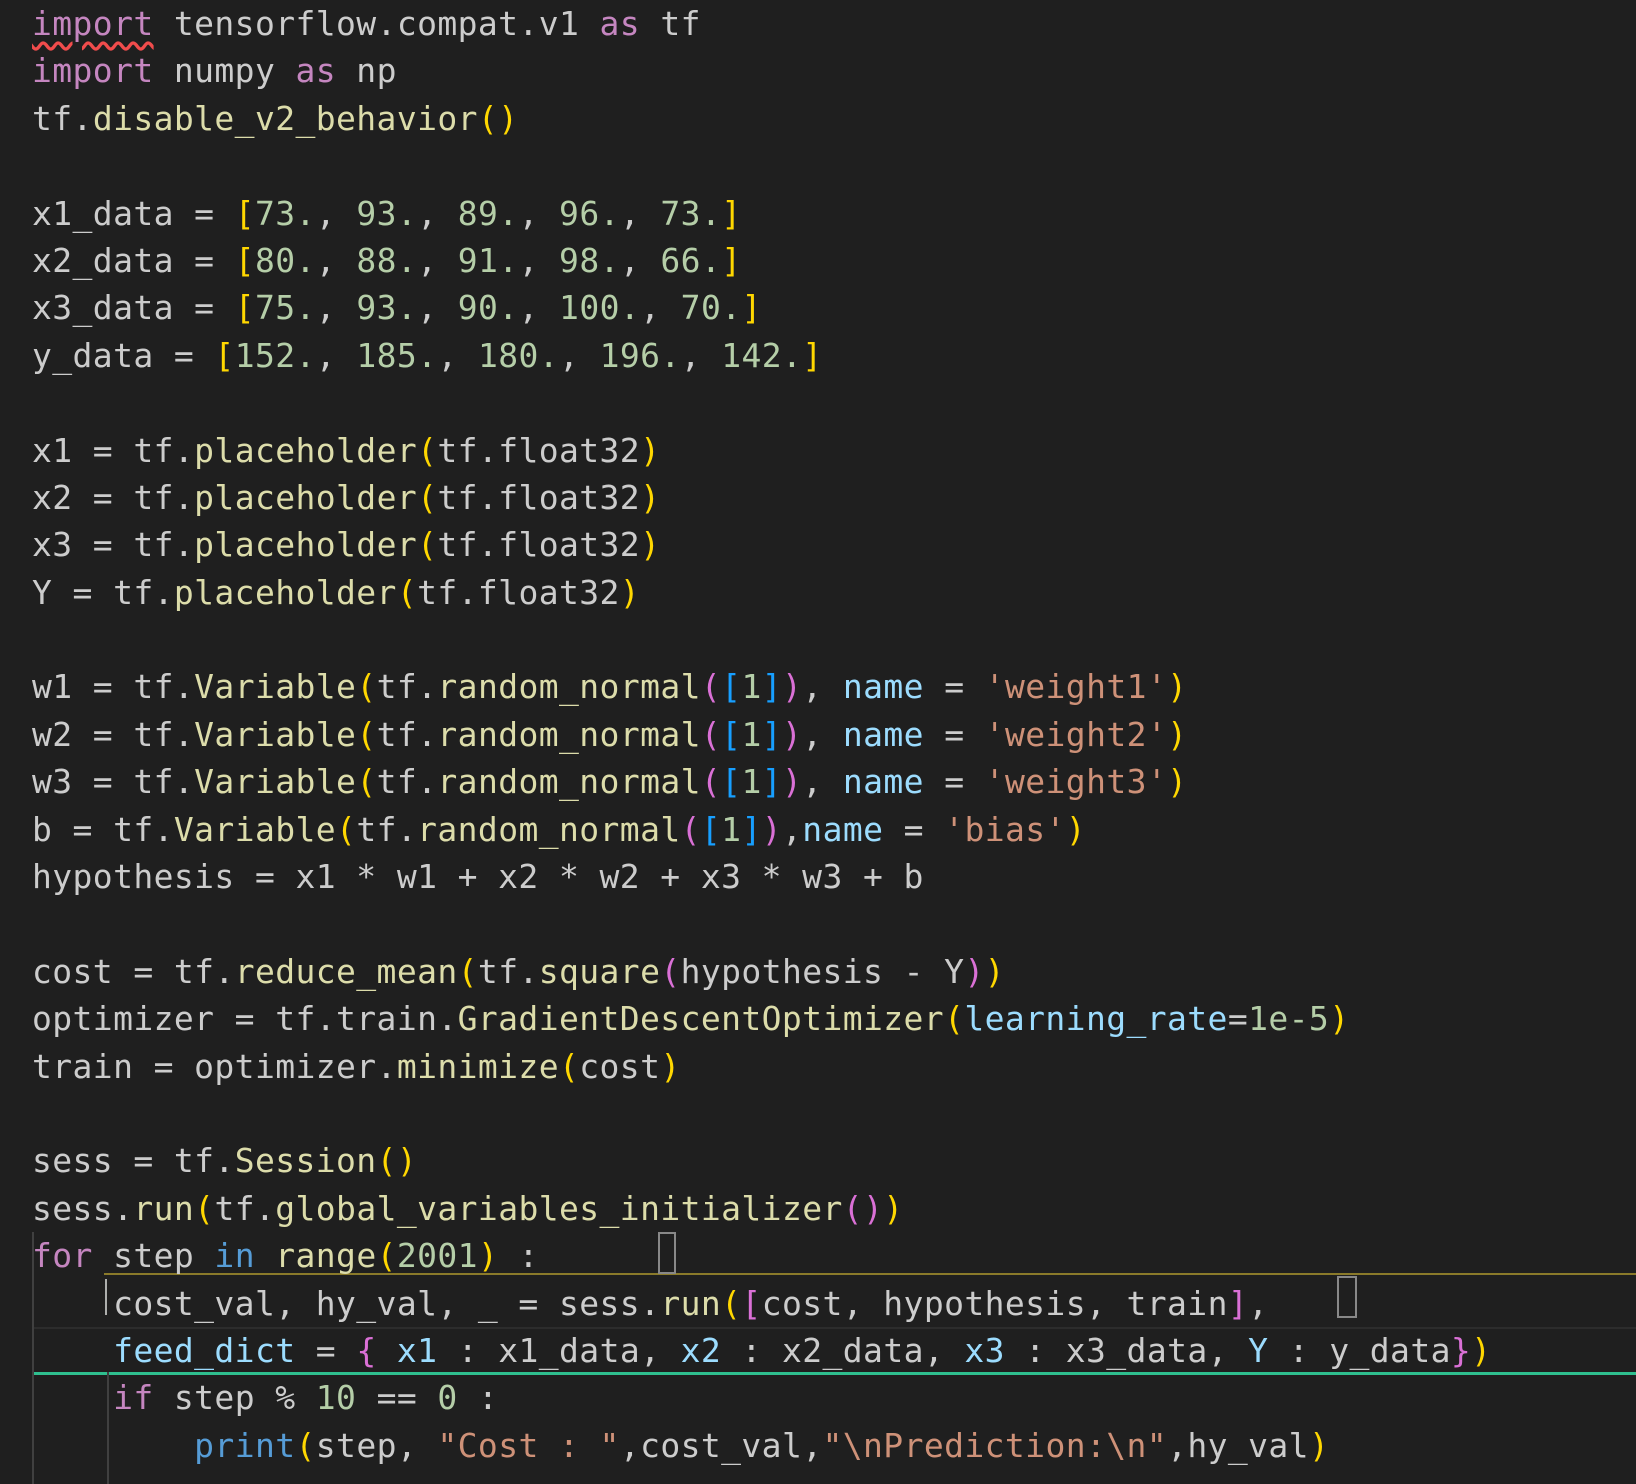 This screenshot has width=1636, height=1484. What do you see at coordinates (834, 213) in the screenshot?
I see `code-line: x1_data = [73., 93., 89., 96., 73.]` at bounding box center [834, 213].